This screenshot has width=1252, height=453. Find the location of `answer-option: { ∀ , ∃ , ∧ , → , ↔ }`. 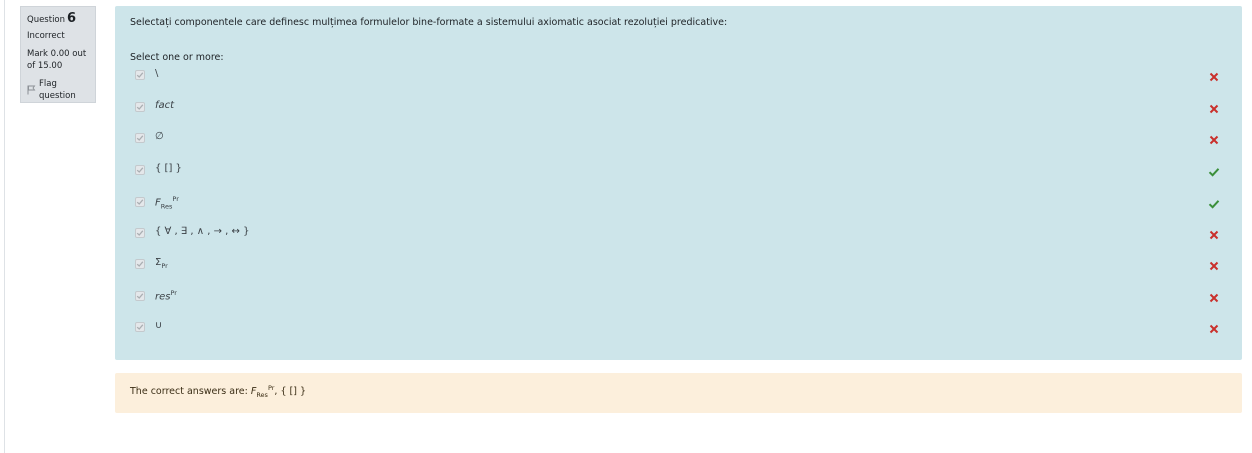

answer-option: { ∀ , ∃ , ∧ , → , ↔ } is located at coordinates (677, 233).